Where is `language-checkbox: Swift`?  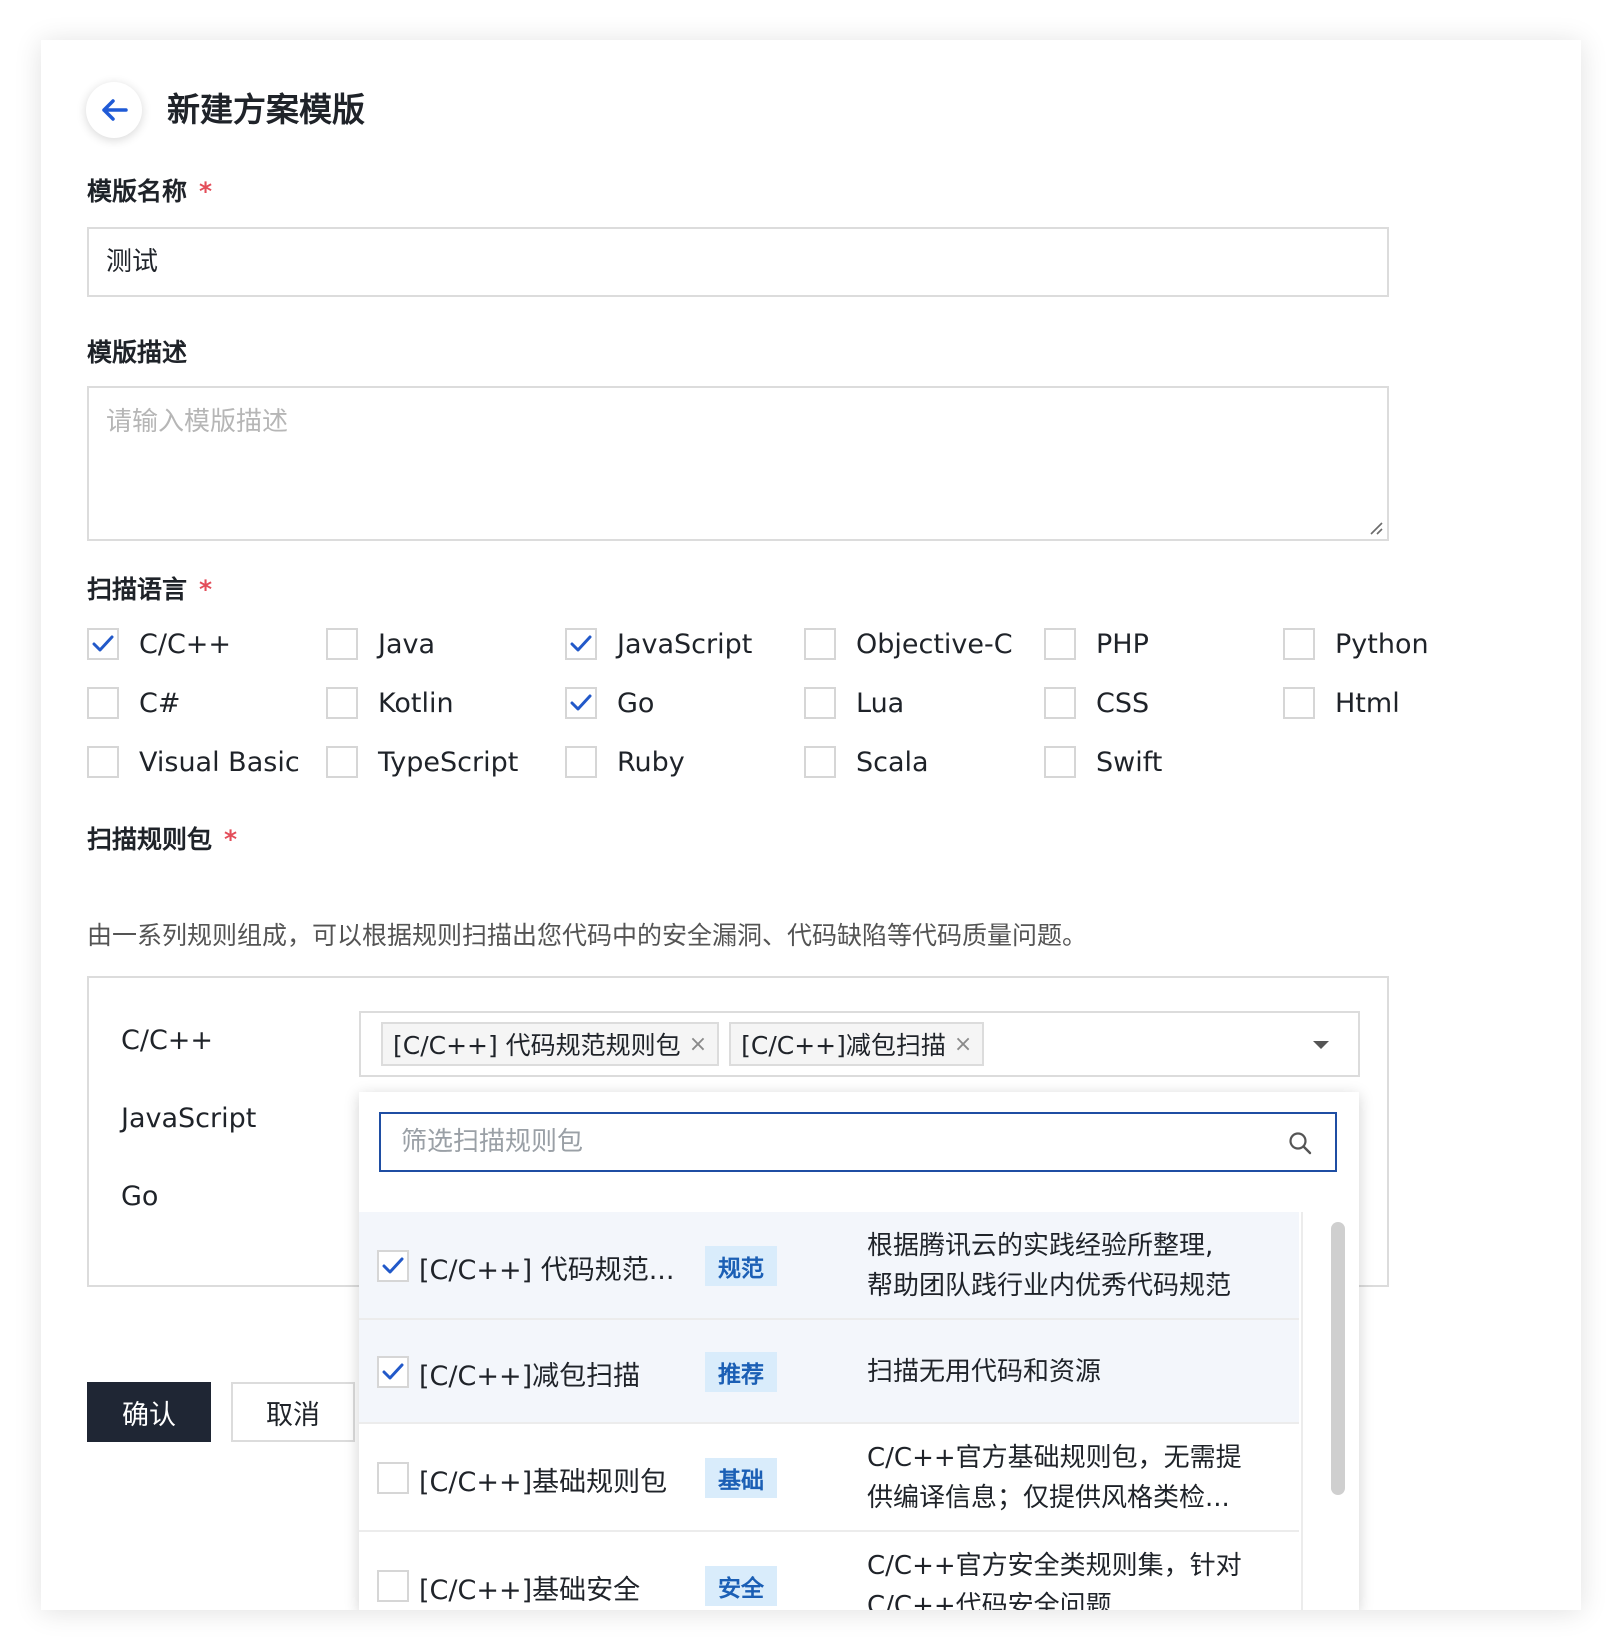 language-checkbox: Swift is located at coordinates (1103, 762).